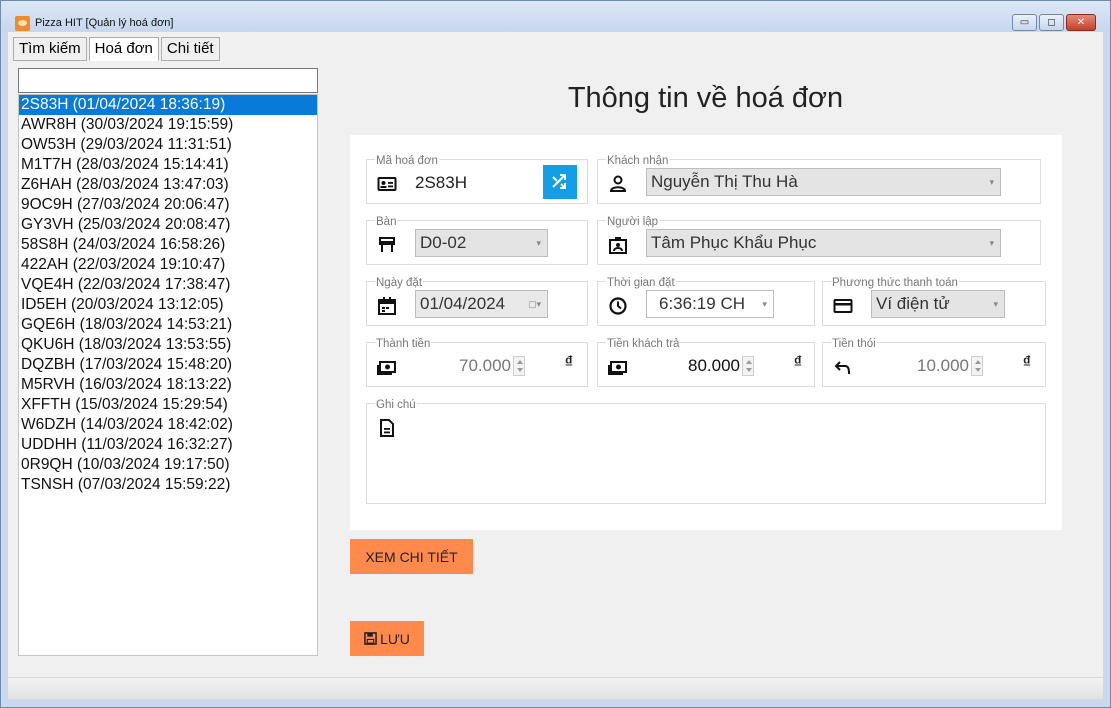  I want to click on page-title: Thông tin về hoá đơn, so click(705, 98).